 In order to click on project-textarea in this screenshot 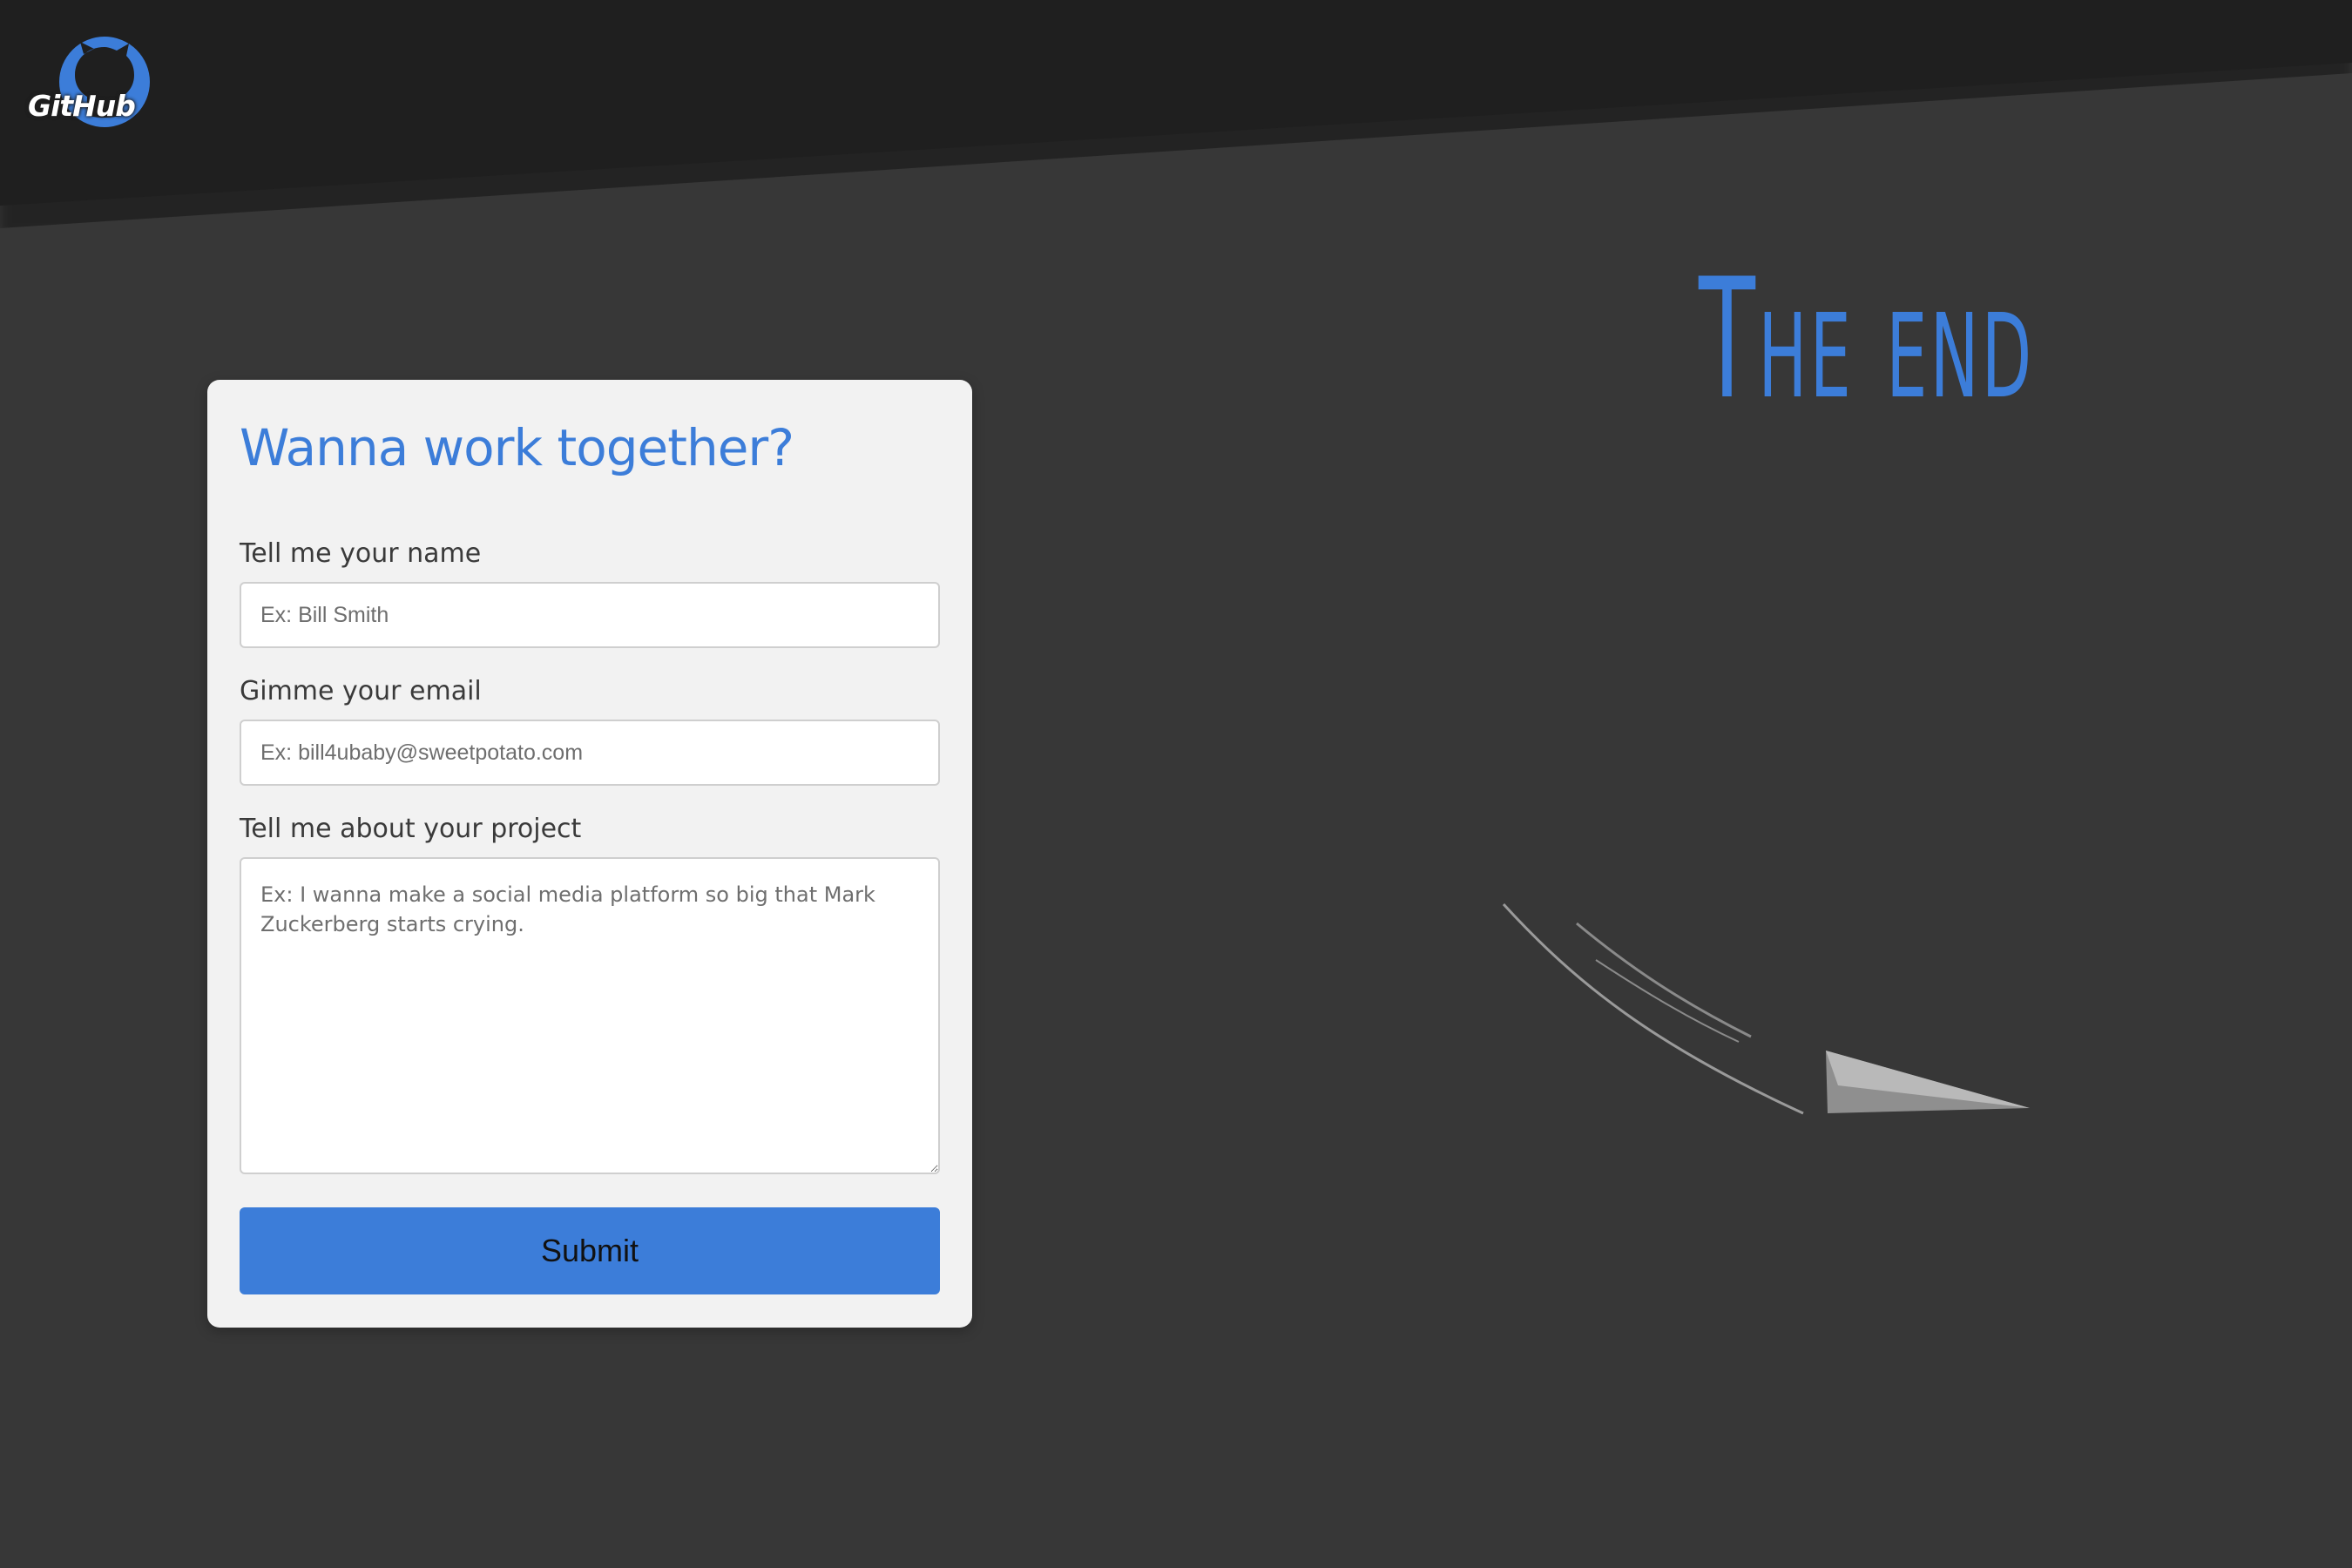, I will do `click(590, 1015)`.